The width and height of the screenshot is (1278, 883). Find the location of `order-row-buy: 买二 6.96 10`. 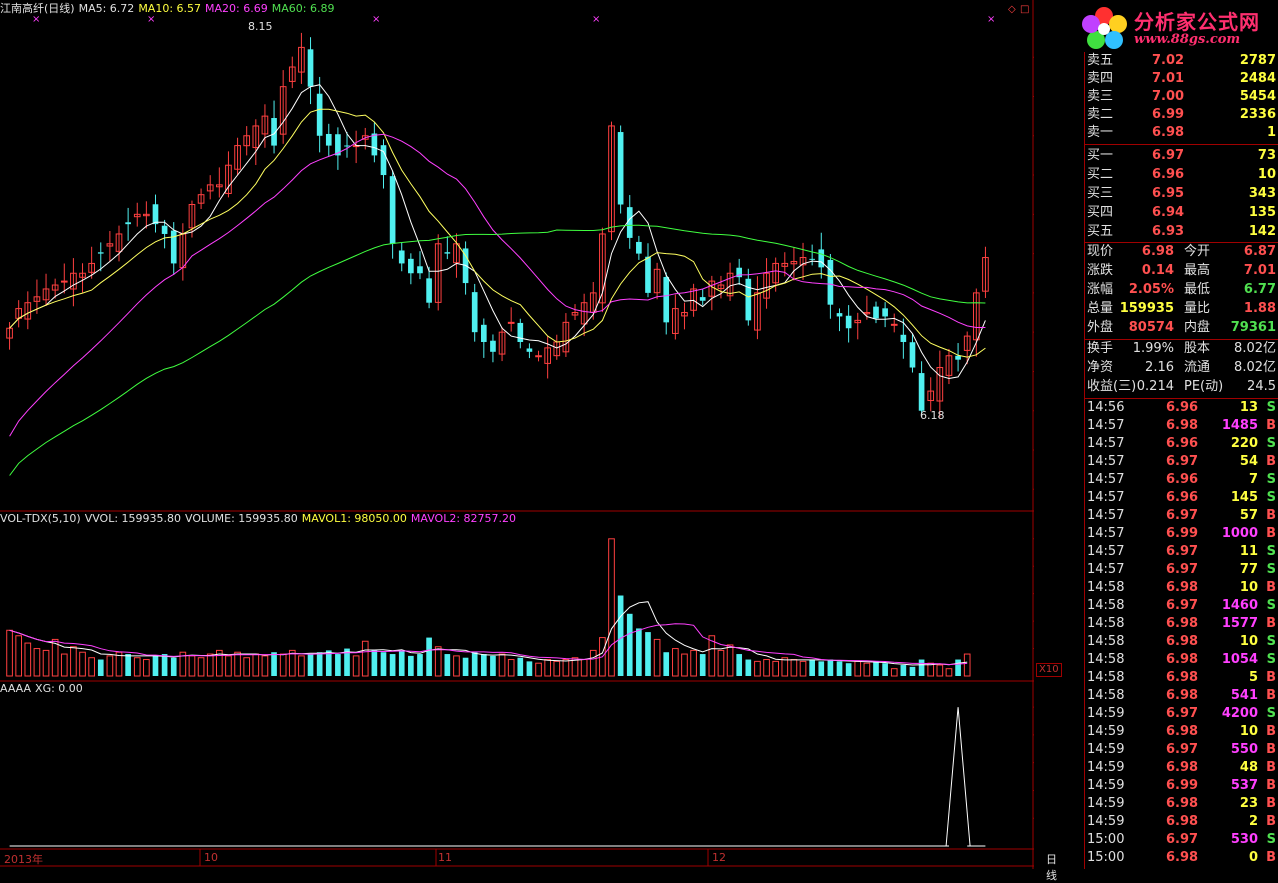

order-row-buy: 买二 6.96 10 is located at coordinates (1181, 175).